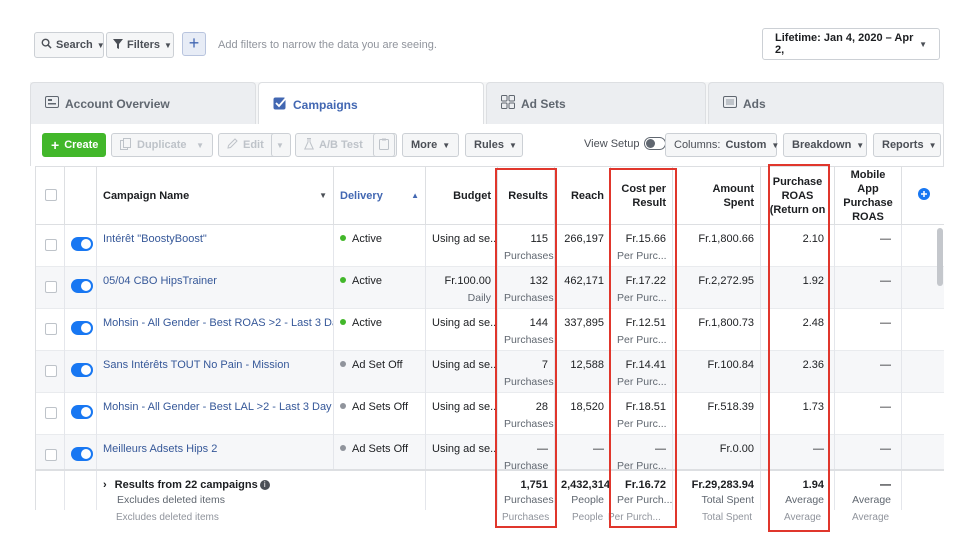 The image size is (960, 540). I want to click on col-header-amount-spent: Amount Spent, so click(717, 196).